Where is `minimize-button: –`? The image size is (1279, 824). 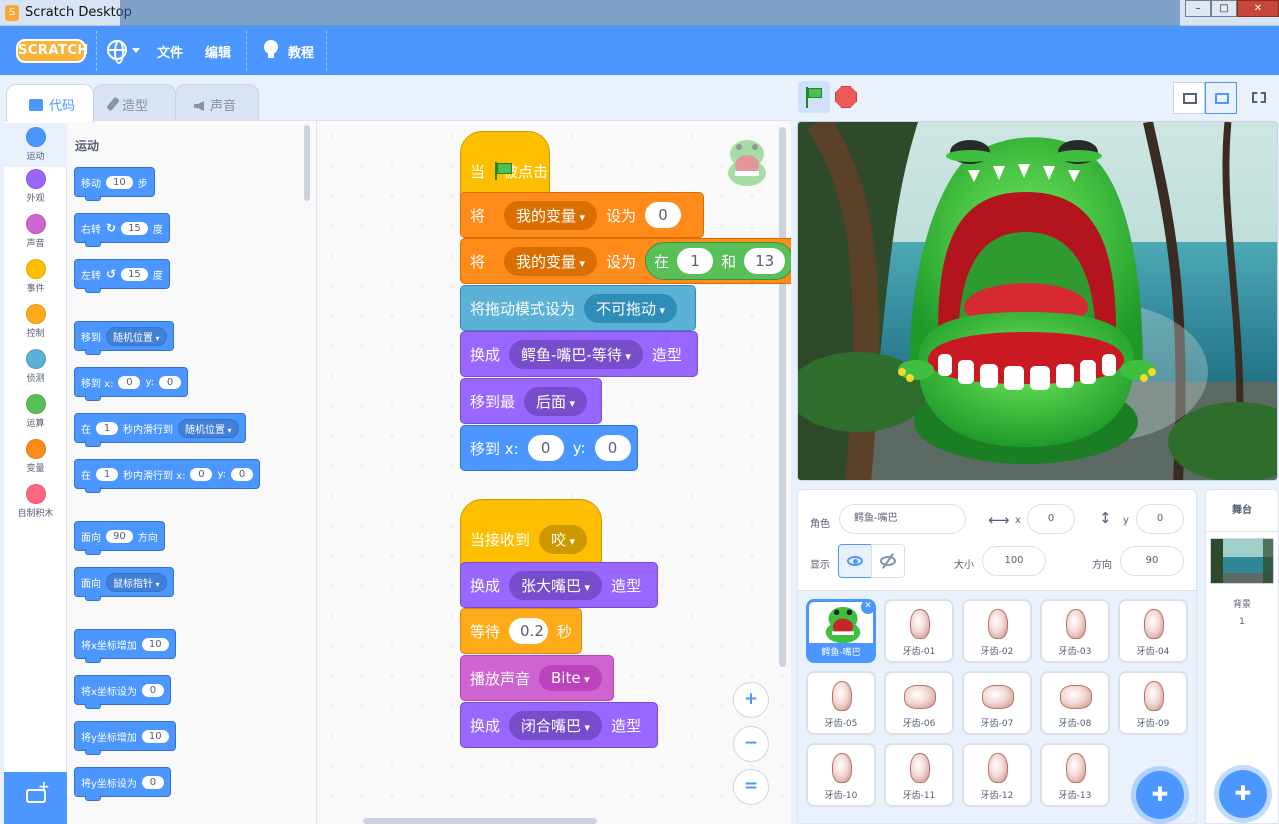
minimize-button: – is located at coordinates (1198, 8).